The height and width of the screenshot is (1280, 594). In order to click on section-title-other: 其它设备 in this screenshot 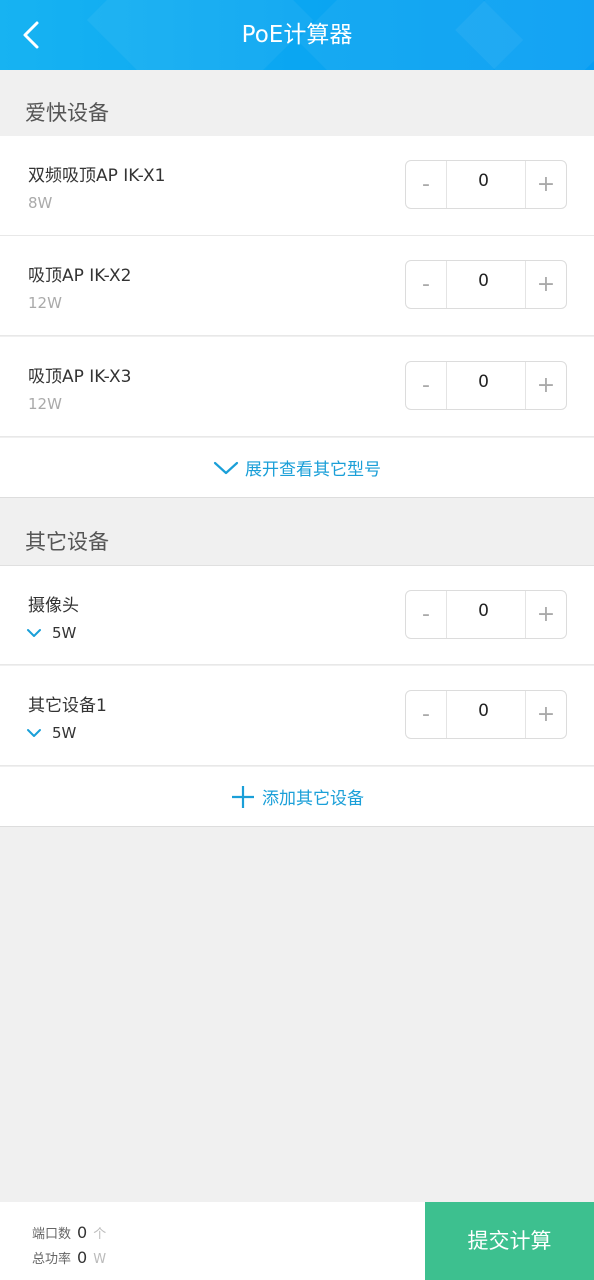, I will do `click(67, 542)`.